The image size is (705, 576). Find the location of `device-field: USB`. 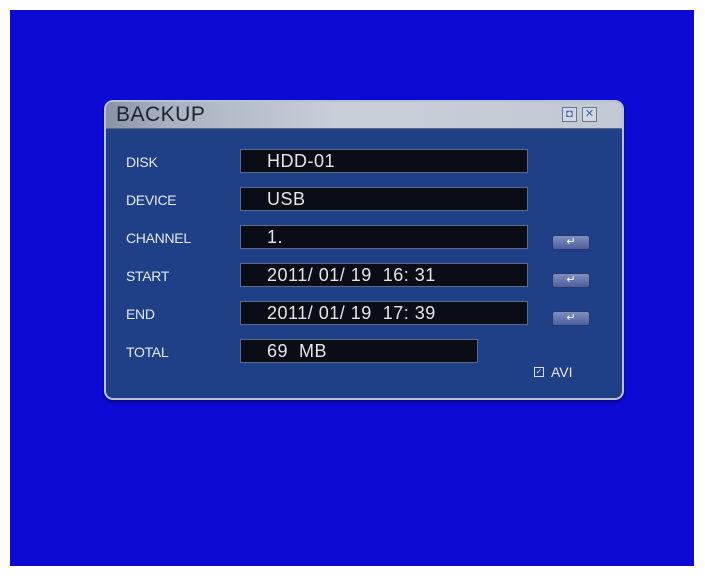

device-field: USB is located at coordinates (384, 199).